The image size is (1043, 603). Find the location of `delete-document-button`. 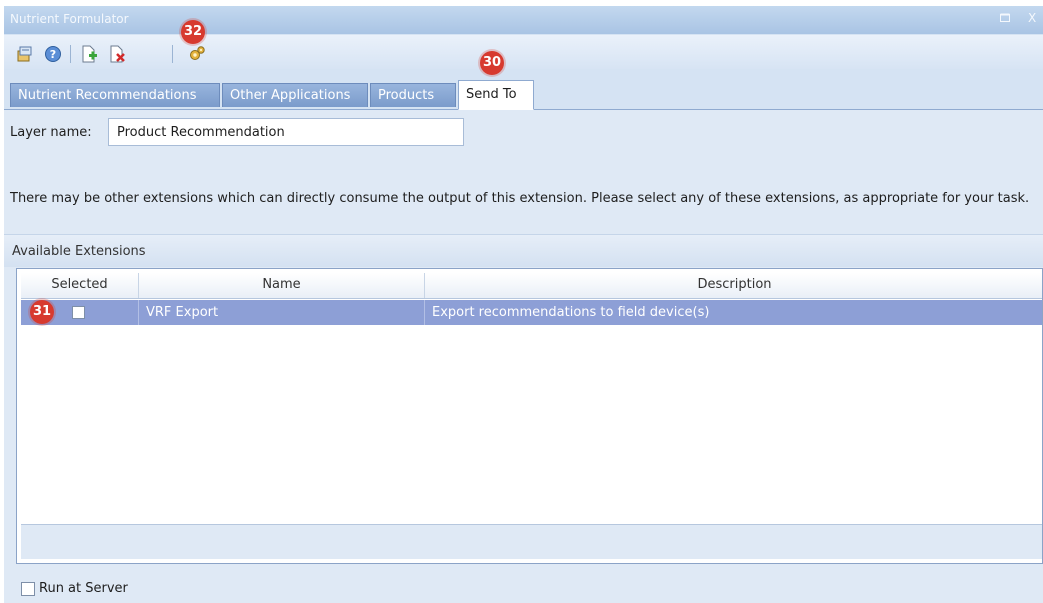

delete-document-button is located at coordinates (117, 54).